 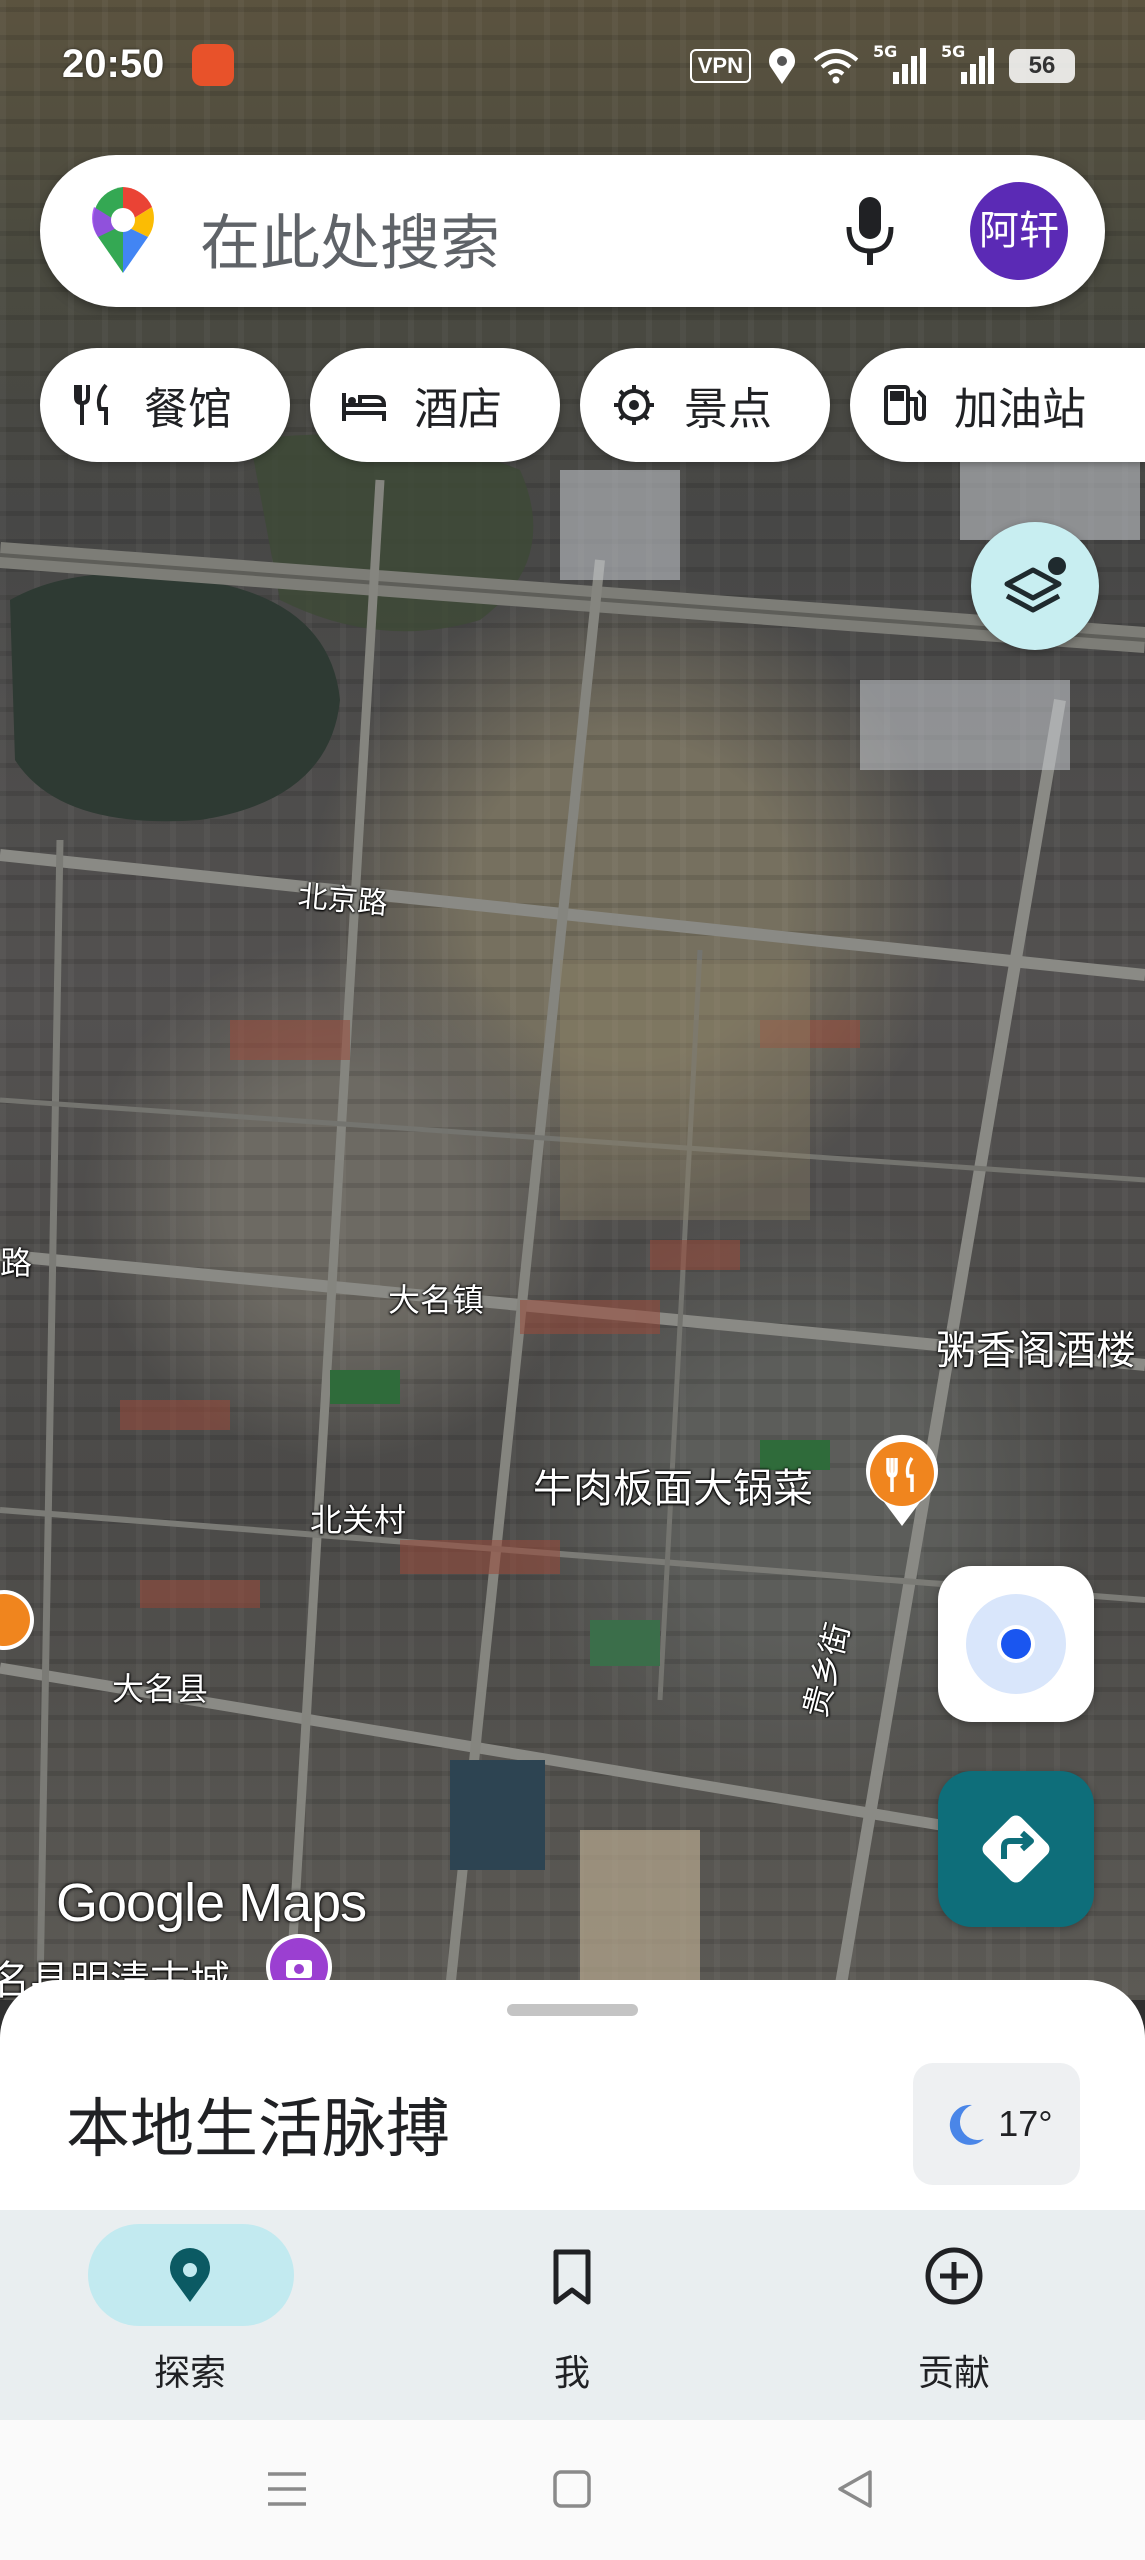 I want to click on cell-signal-icon-2: 5G, so click(x=968, y=64).